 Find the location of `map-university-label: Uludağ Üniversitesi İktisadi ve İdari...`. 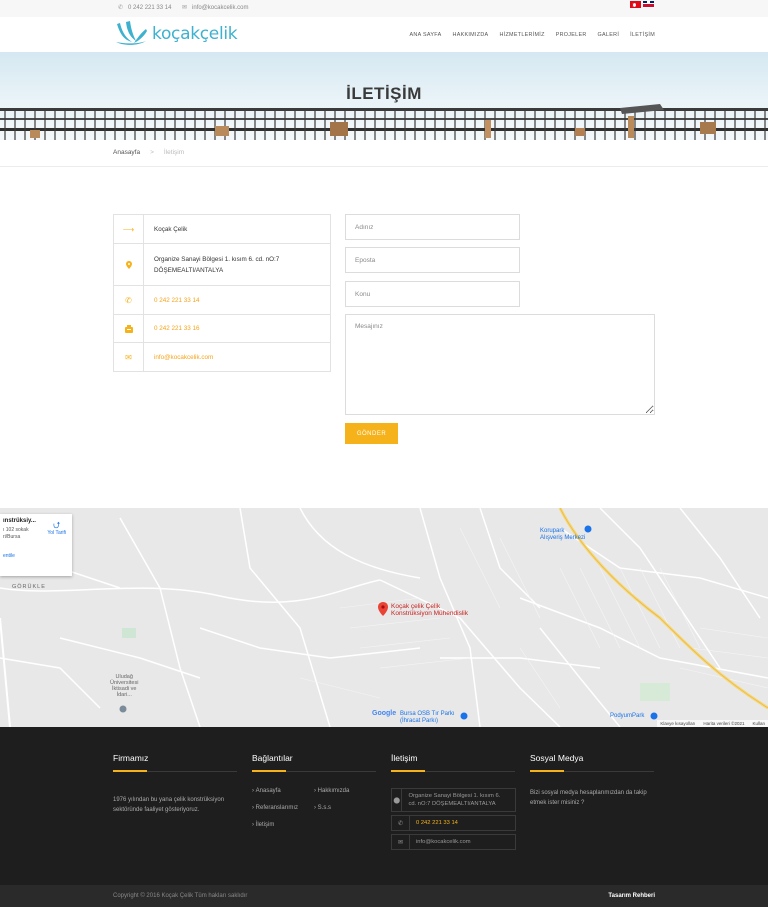

map-university-label: Uludağ Üniversitesi İktisadi ve İdari... is located at coordinates (124, 686).